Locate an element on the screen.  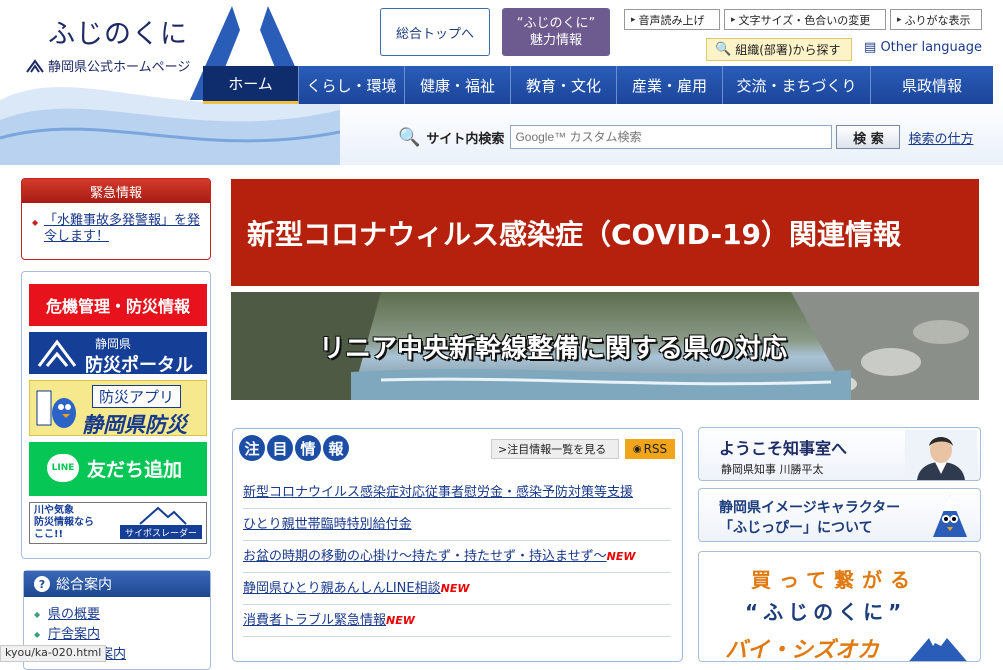
search-submit-button: 検 索 is located at coordinates (868, 137).